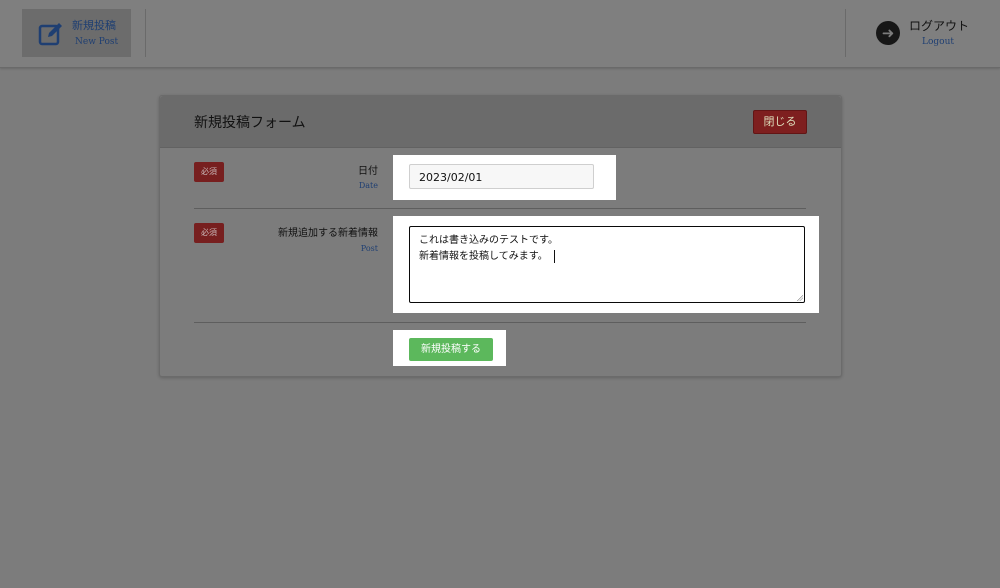 The width and height of the screenshot is (1000, 588). What do you see at coordinates (250, 123) in the screenshot?
I see `form-title: 新規投稿フォーム` at bounding box center [250, 123].